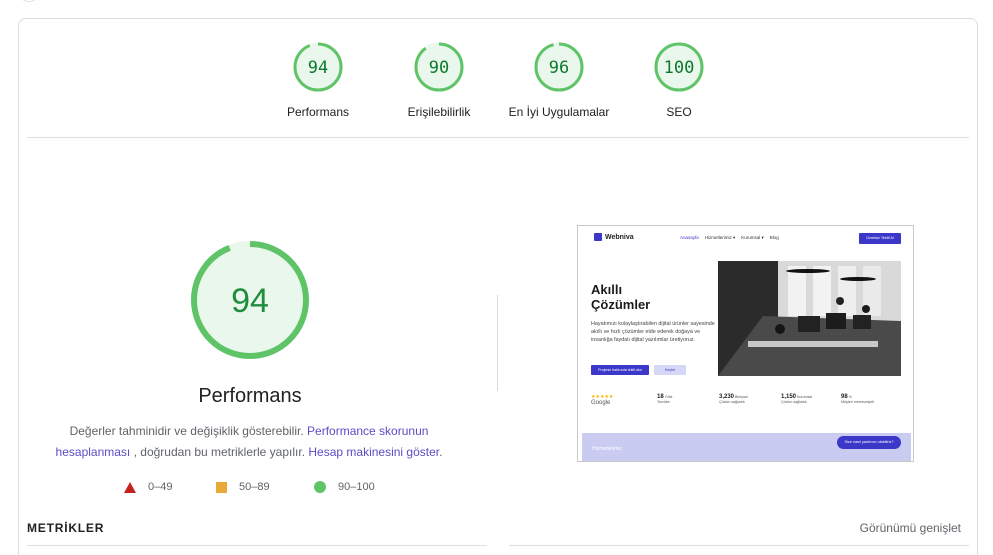  Describe the element at coordinates (869, 442) in the screenshot. I see `thumb-footer-button: Size nasıl yardımcı olabiliriz?` at that location.